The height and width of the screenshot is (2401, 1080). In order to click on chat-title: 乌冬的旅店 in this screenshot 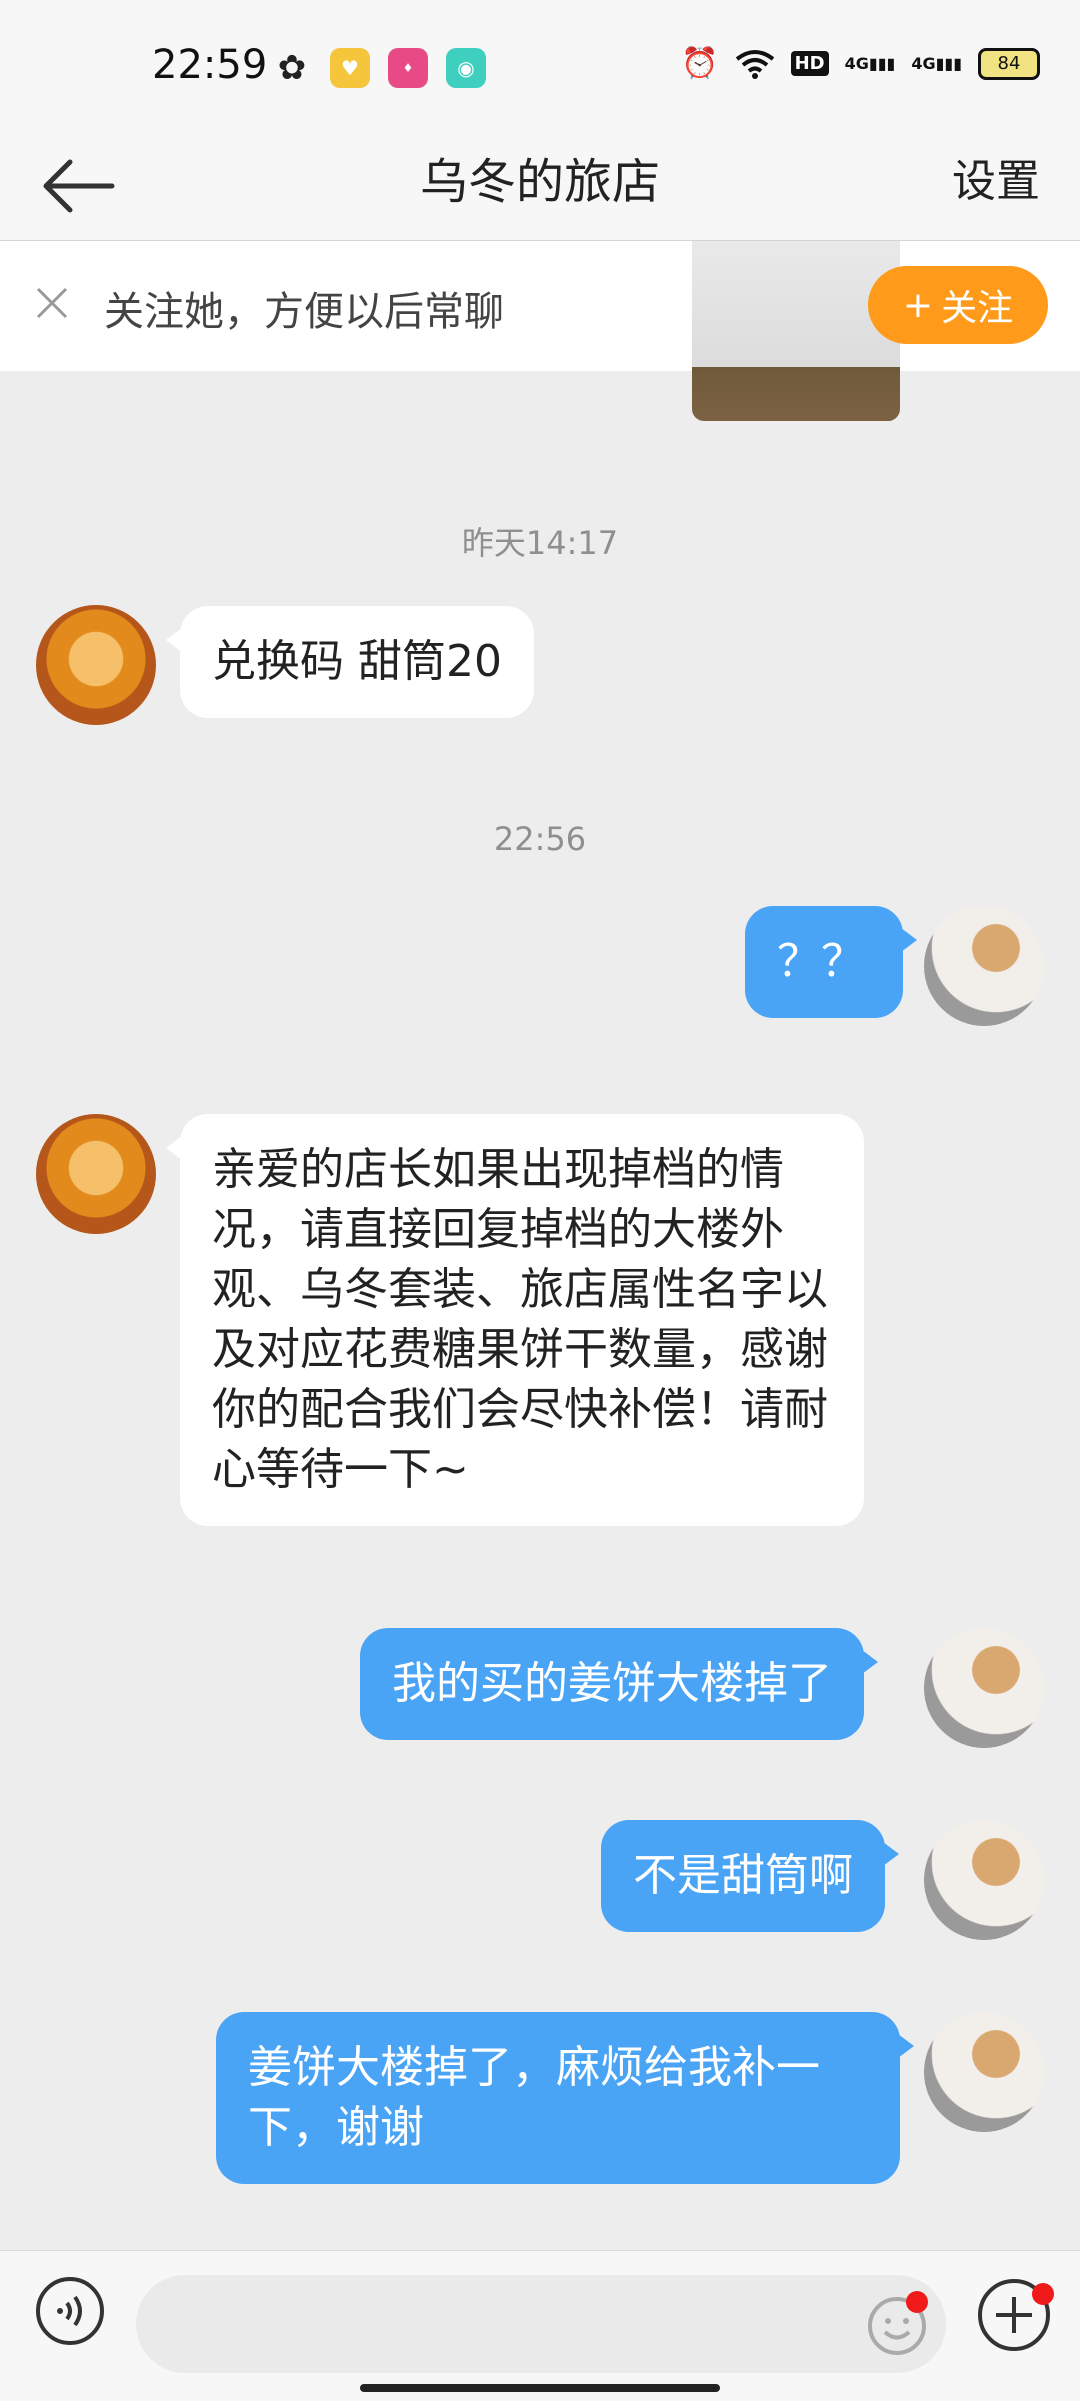, I will do `click(539, 182)`.